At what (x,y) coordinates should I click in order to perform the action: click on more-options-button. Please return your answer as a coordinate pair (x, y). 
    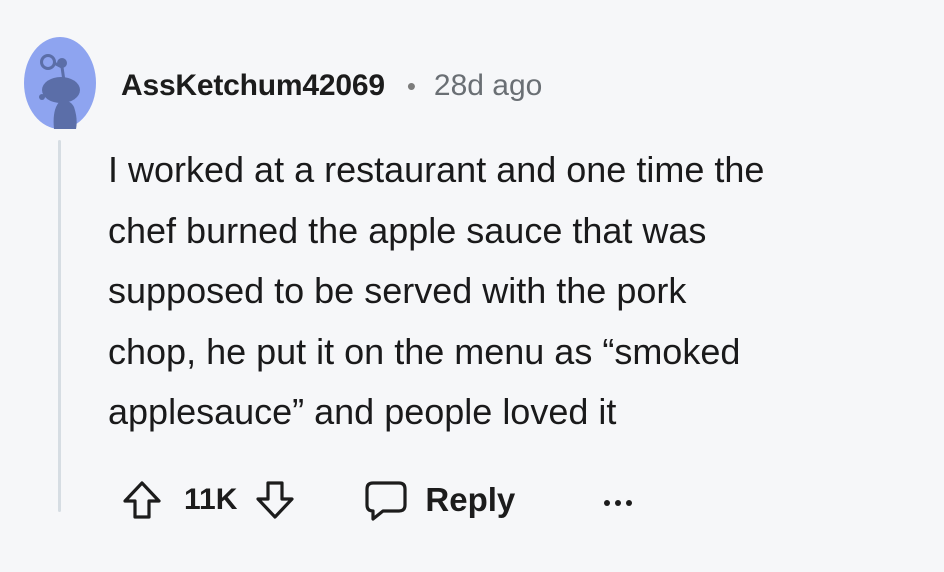
    Looking at the image, I should click on (618, 500).